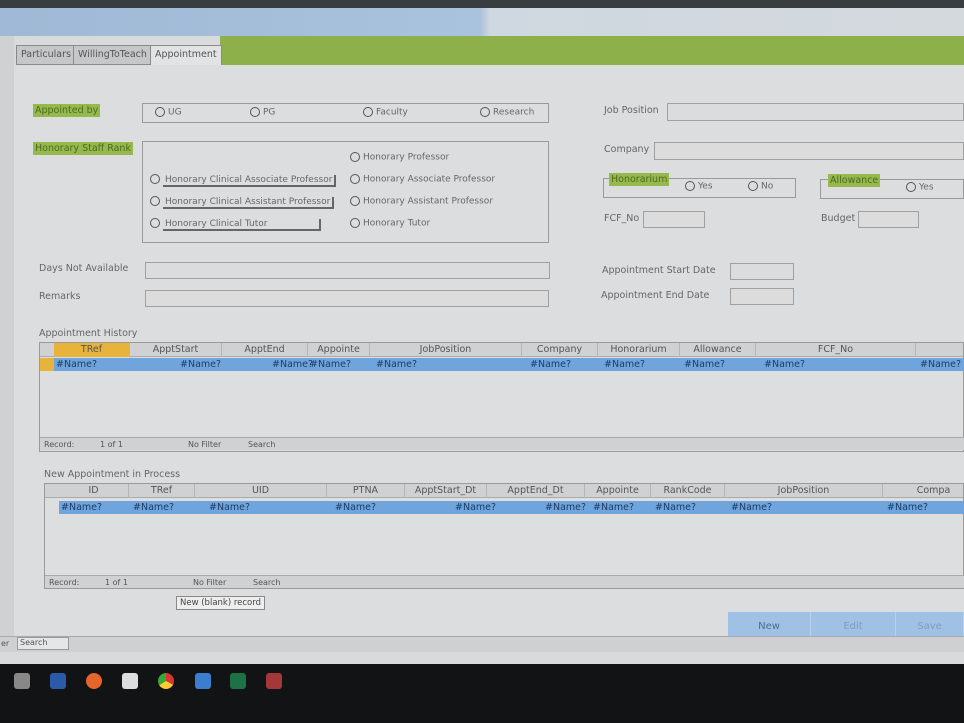  I want to click on end-date-label: Appointment End Date, so click(655, 295).